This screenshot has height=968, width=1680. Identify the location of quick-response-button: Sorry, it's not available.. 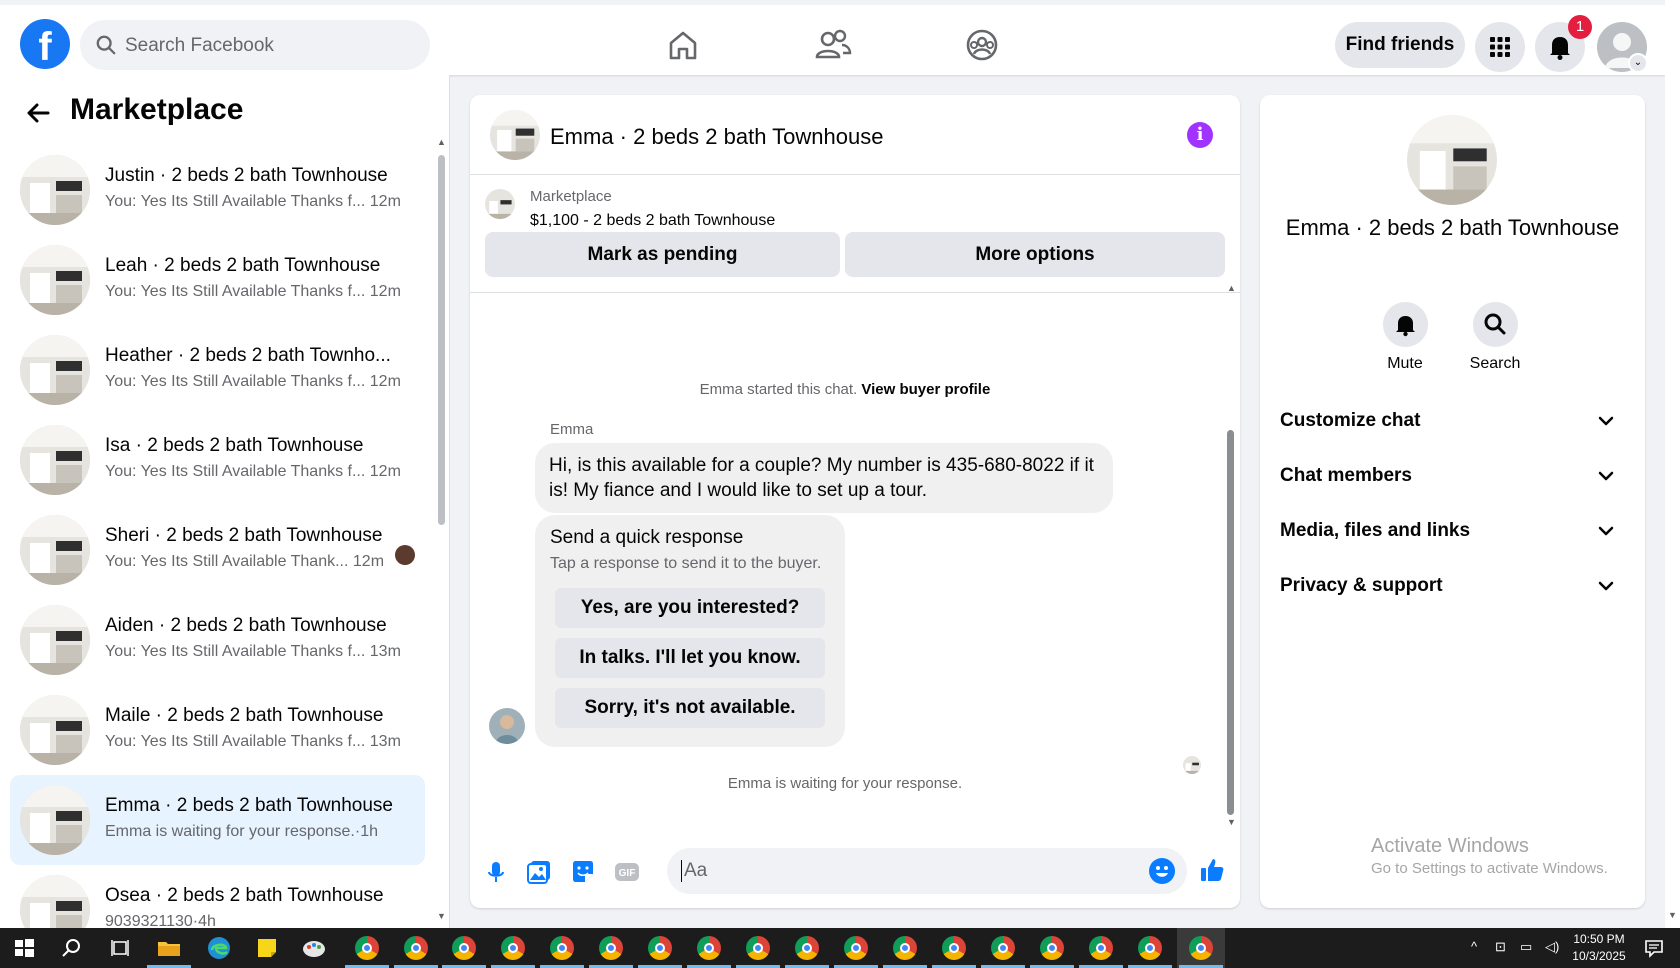
(690, 708).